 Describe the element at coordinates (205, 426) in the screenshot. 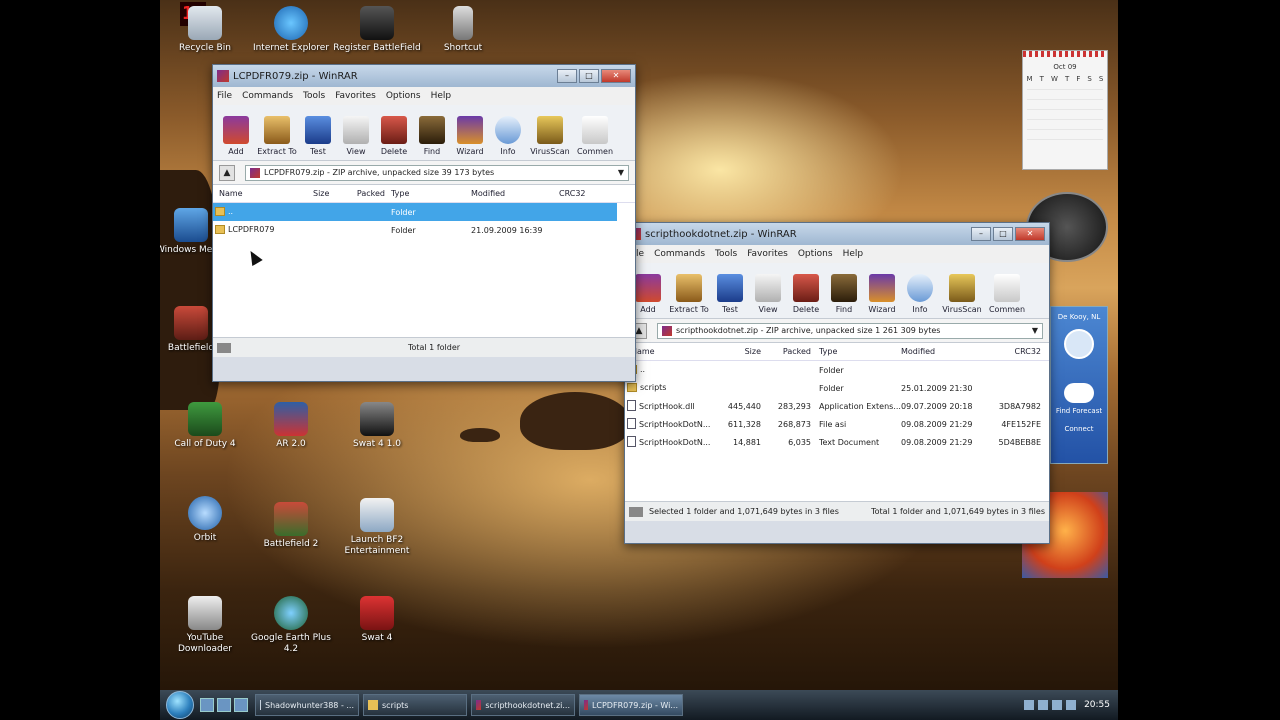

I see `desktop-icon-call-of-duty: Call of Duty 4` at that location.